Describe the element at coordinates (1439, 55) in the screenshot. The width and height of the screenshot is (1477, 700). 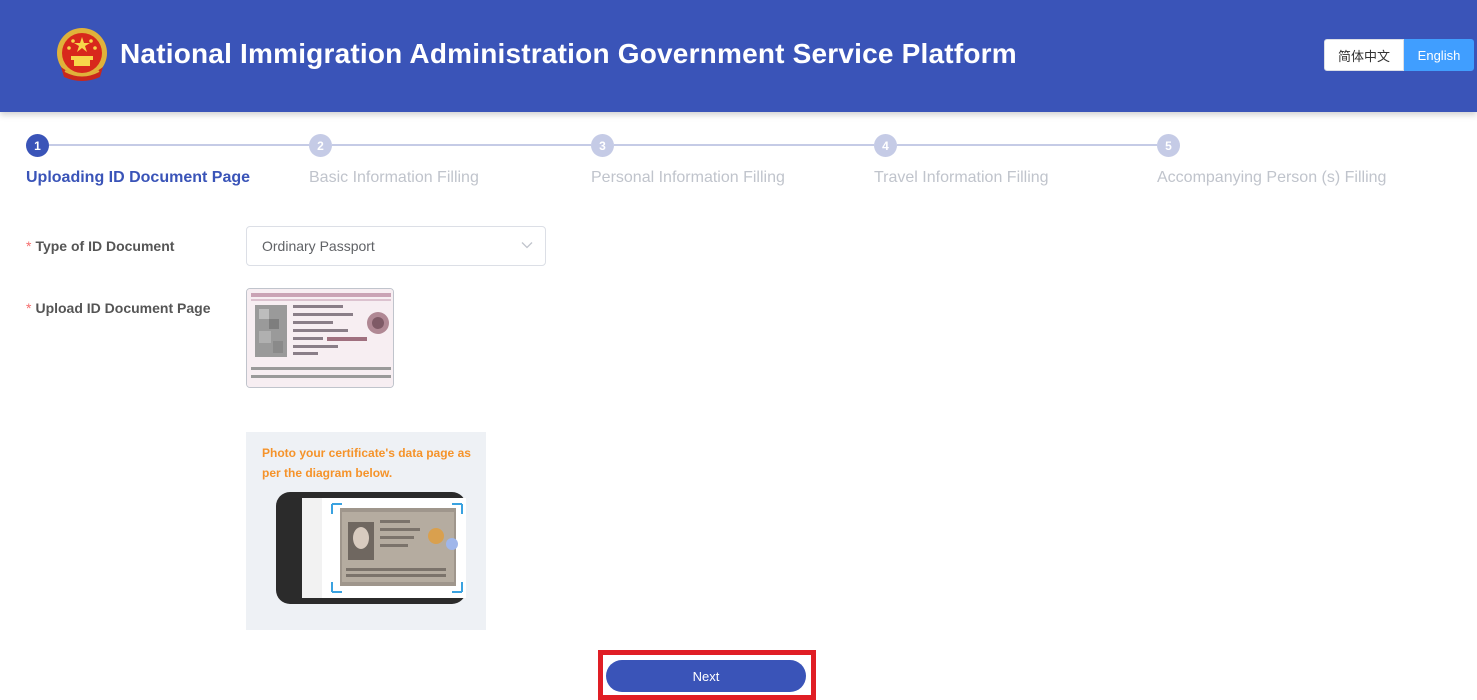
I see `lang-english-button: English` at that location.